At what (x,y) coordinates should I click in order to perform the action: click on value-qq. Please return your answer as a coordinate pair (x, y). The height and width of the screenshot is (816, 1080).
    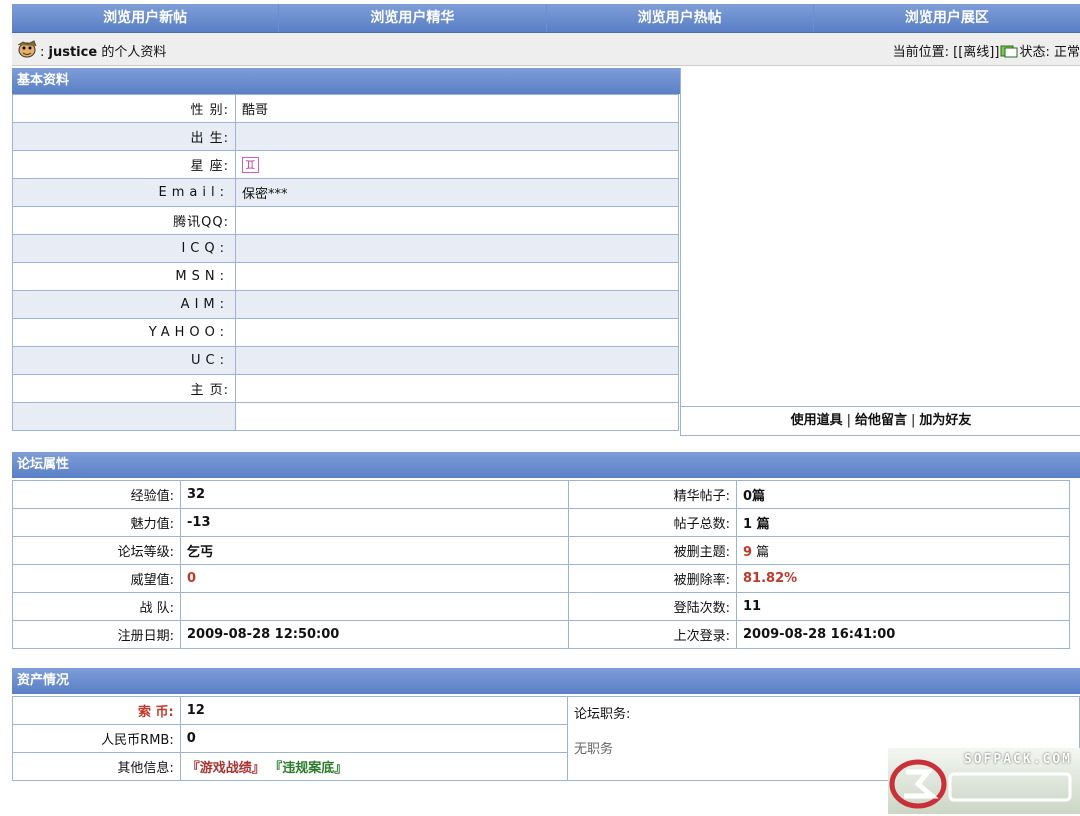
    Looking at the image, I should click on (457, 220).